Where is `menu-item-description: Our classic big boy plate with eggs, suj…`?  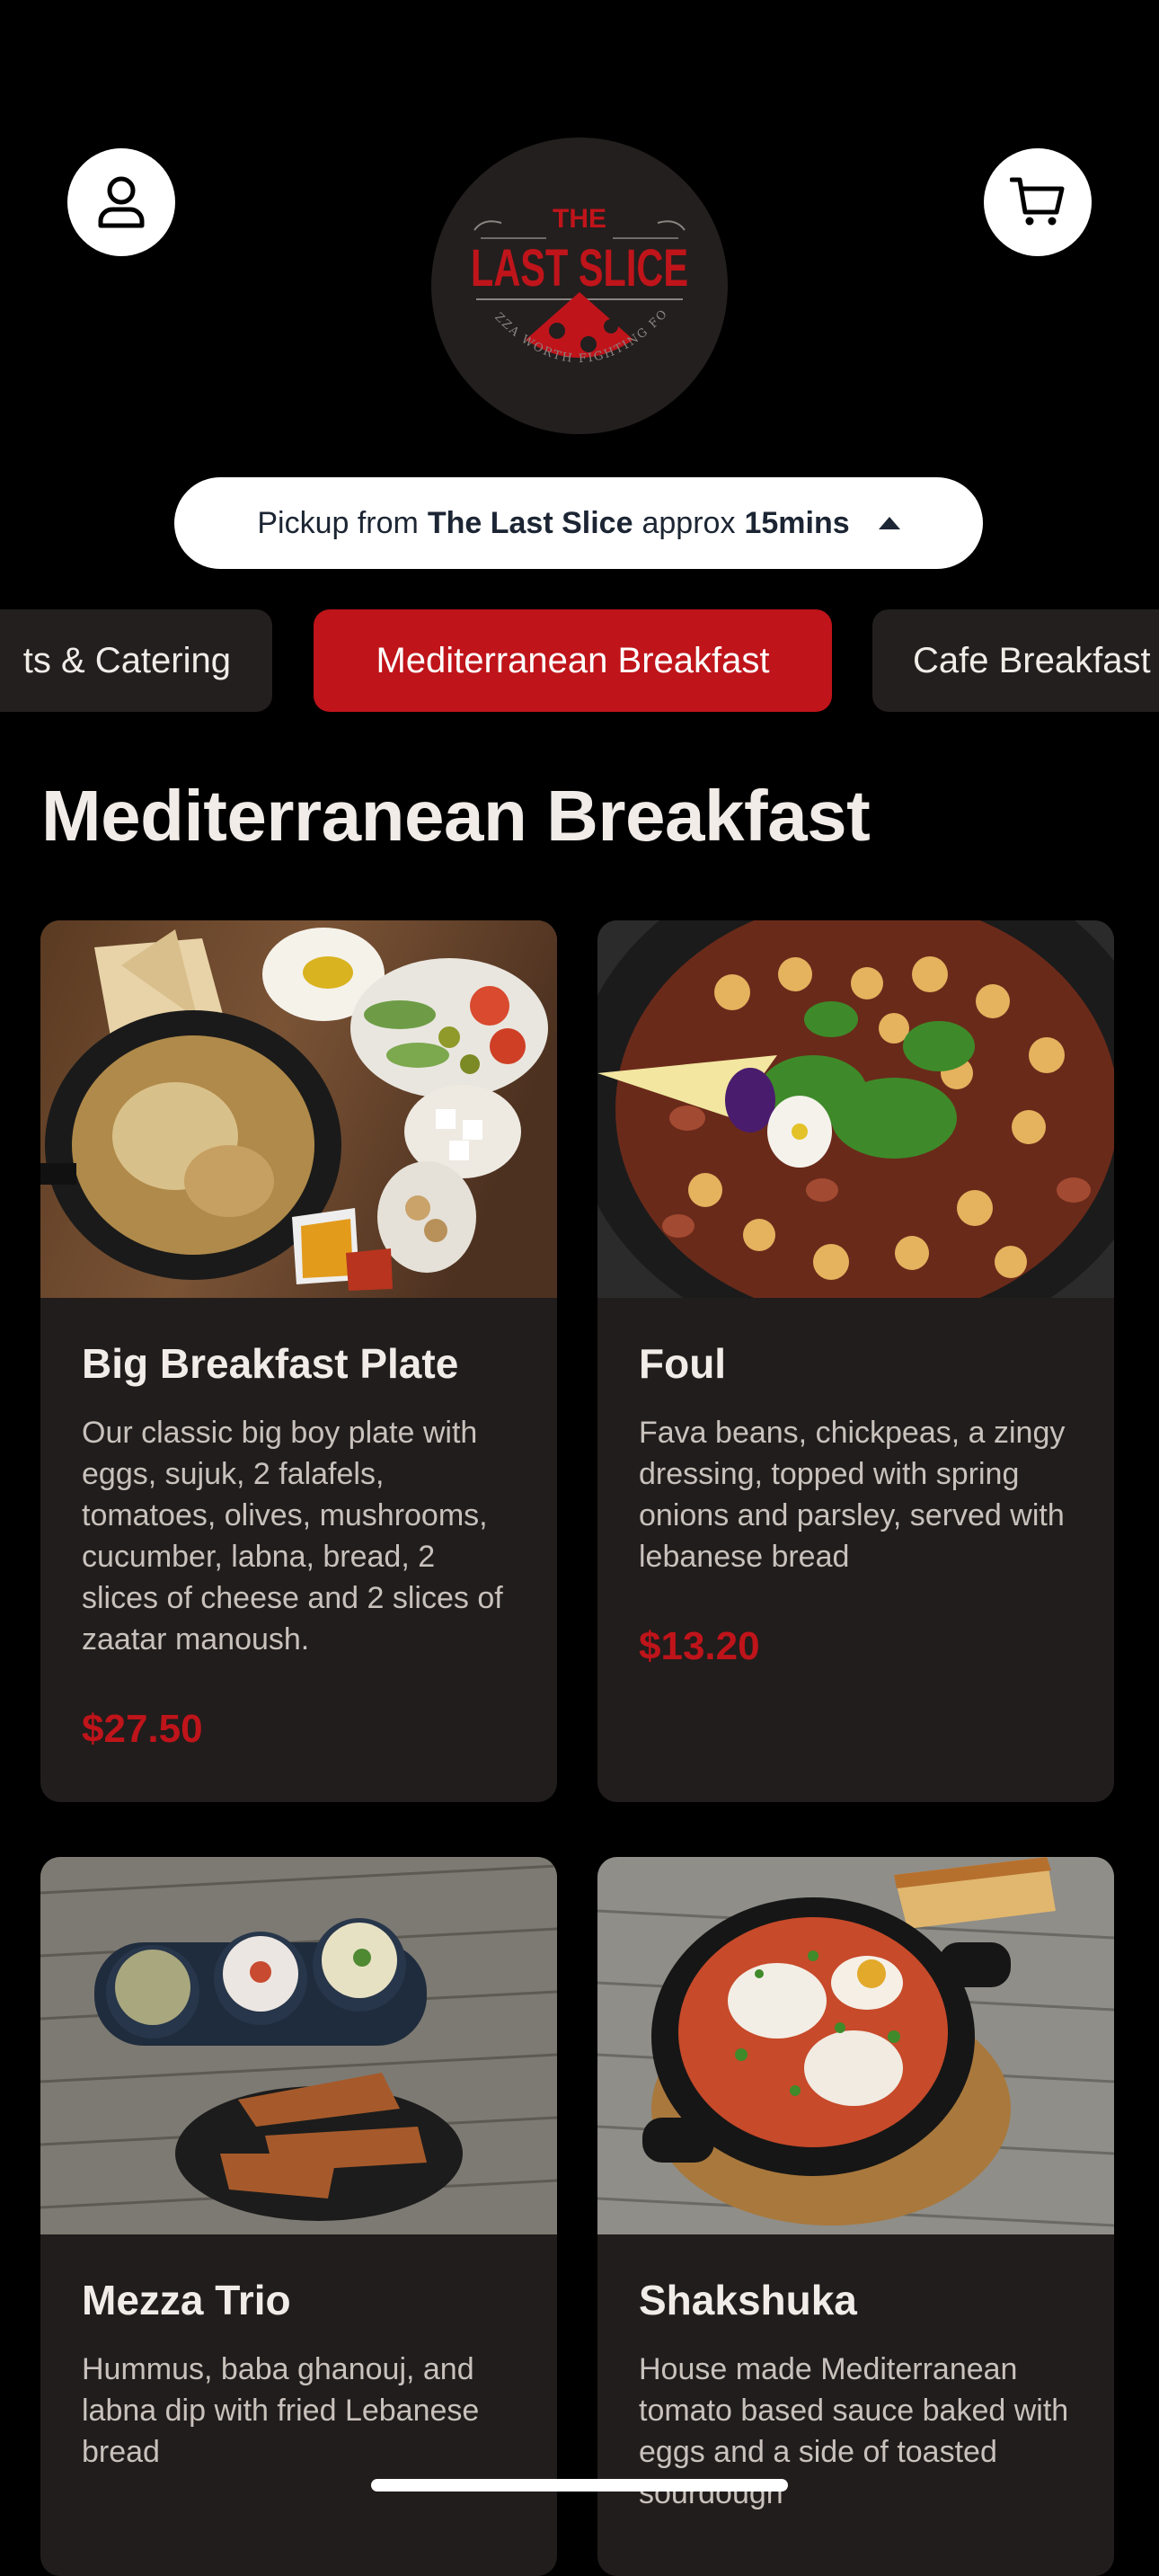 menu-item-description: Our classic big boy plate with eggs, suj… is located at coordinates (292, 1536).